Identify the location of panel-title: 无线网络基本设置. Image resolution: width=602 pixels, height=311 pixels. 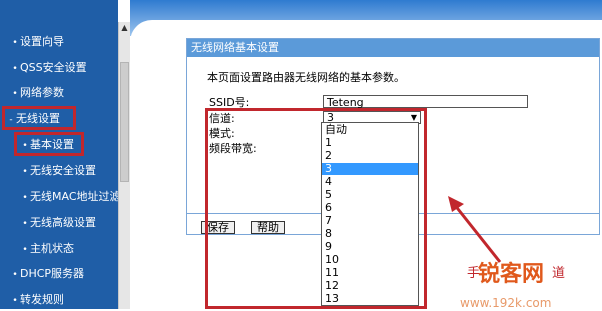
(393, 48).